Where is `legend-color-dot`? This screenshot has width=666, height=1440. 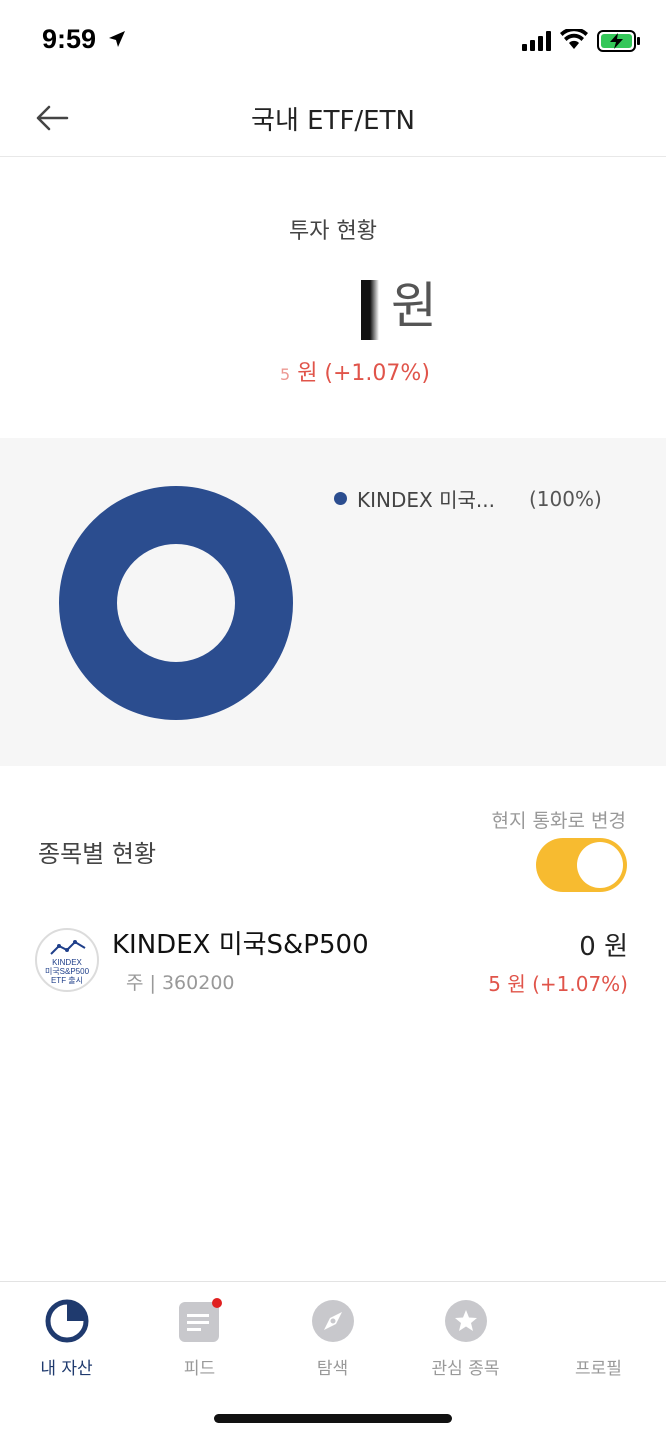
legend-color-dot is located at coordinates (340, 498).